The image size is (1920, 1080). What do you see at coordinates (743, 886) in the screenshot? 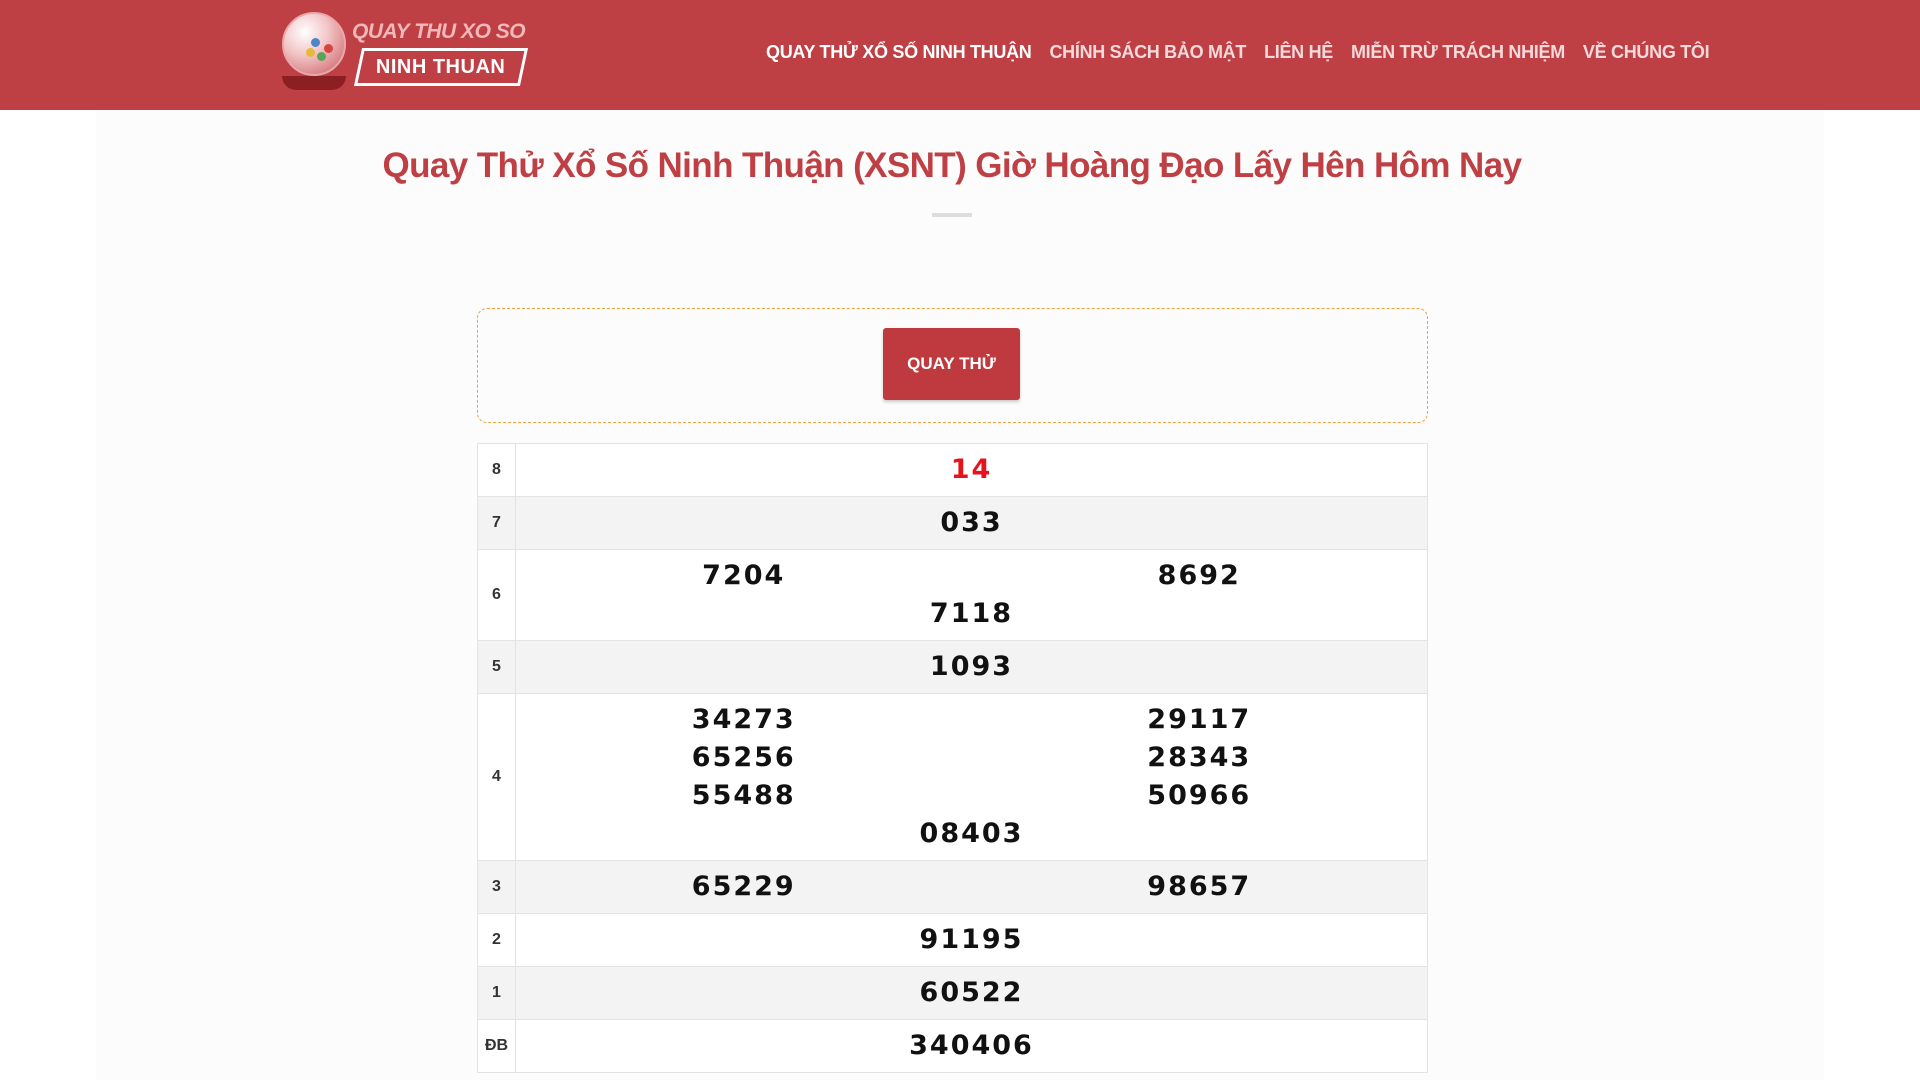
I see `result-number: 65229` at bounding box center [743, 886].